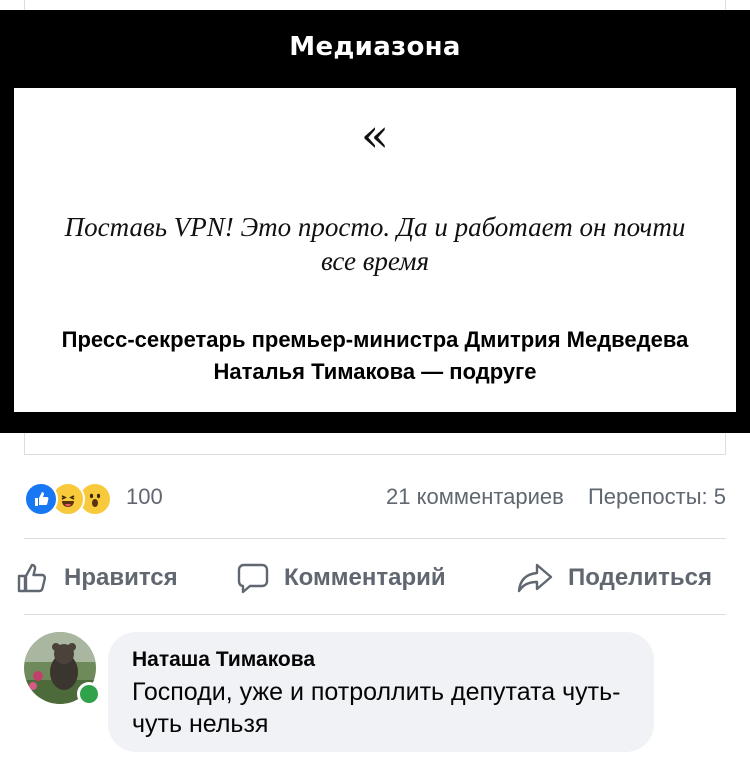 The width and height of the screenshot is (750, 761). Describe the element at coordinates (375, 444) in the screenshot. I see `post-image-frame-bottom` at that location.